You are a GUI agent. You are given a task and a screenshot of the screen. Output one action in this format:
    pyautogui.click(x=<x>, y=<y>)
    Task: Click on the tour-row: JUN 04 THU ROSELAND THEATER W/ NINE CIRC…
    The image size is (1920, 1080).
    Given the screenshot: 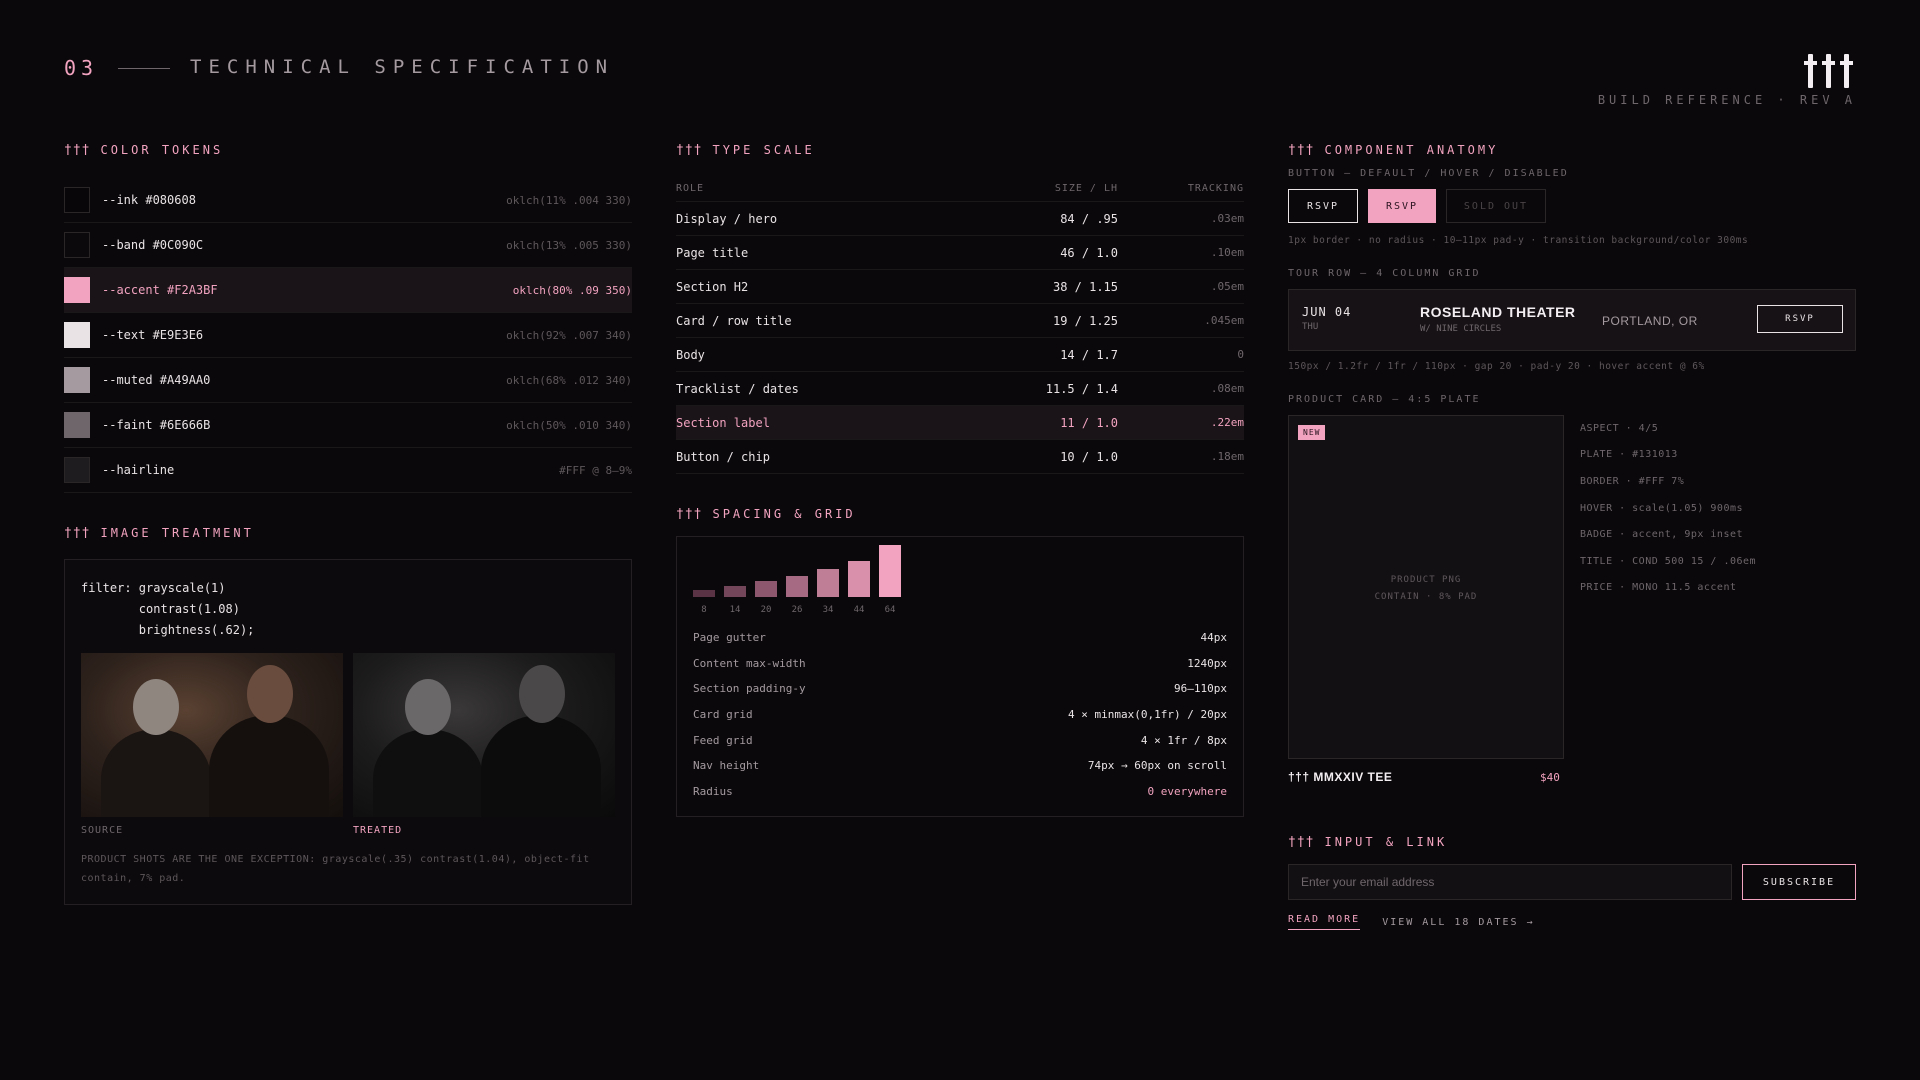 What is the action you would take?
    pyautogui.click(x=1572, y=320)
    